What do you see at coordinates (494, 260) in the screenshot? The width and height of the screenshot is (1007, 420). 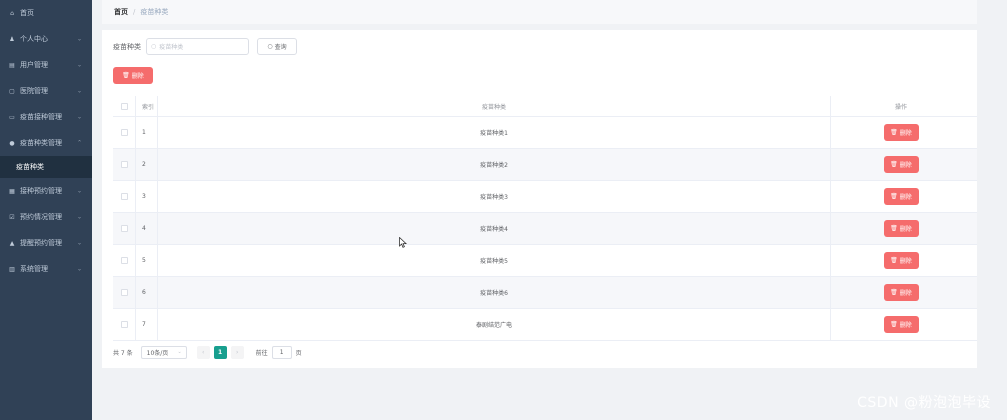 I see `row-name: 疫苗种类5` at bounding box center [494, 260].